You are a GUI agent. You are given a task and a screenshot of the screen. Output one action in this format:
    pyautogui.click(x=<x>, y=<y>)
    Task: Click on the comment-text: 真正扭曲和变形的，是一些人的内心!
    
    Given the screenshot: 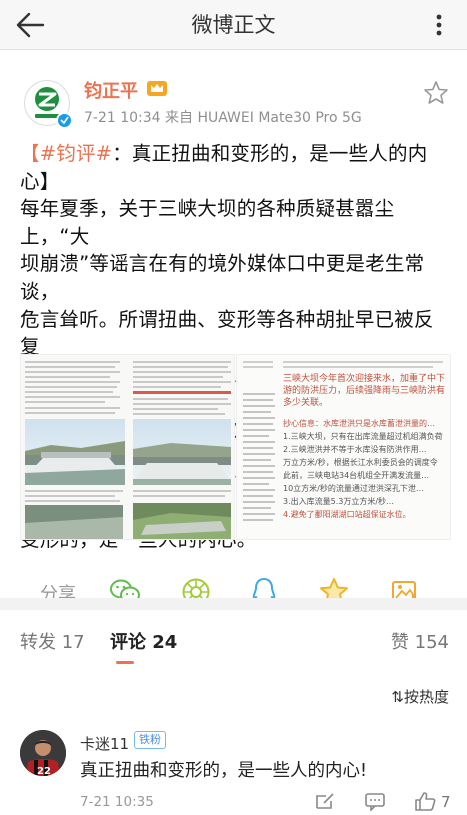 What is the action you would take?
    pyautogui.click(x=224, y=771)
    